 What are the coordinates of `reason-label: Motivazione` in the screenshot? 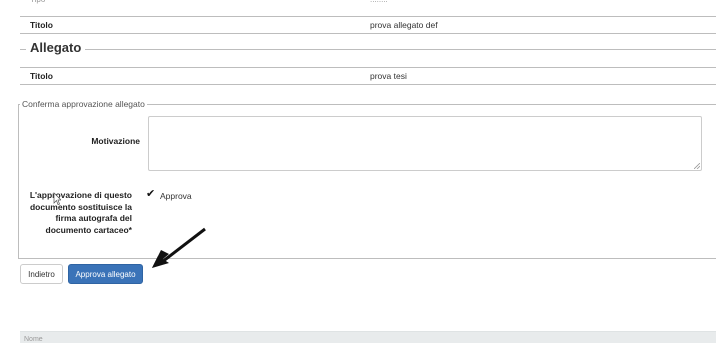 It's located at (115, 141).